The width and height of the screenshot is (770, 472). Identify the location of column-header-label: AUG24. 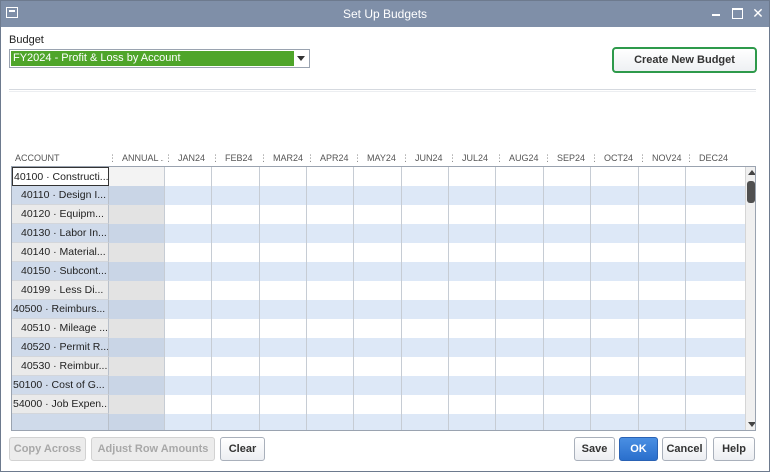
(524, 158).